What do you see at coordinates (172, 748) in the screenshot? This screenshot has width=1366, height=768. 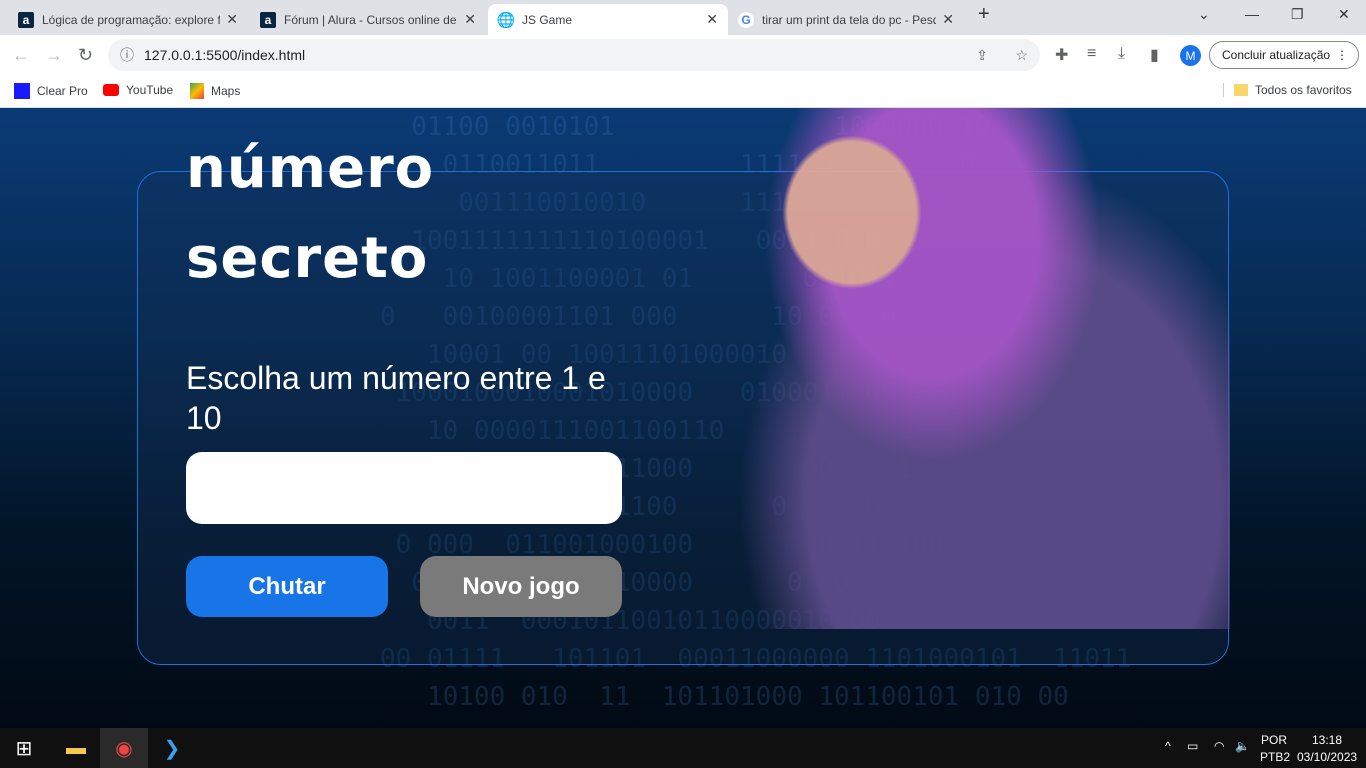 I see `vscode-icon: ❯` at bounding box center [172, 748].